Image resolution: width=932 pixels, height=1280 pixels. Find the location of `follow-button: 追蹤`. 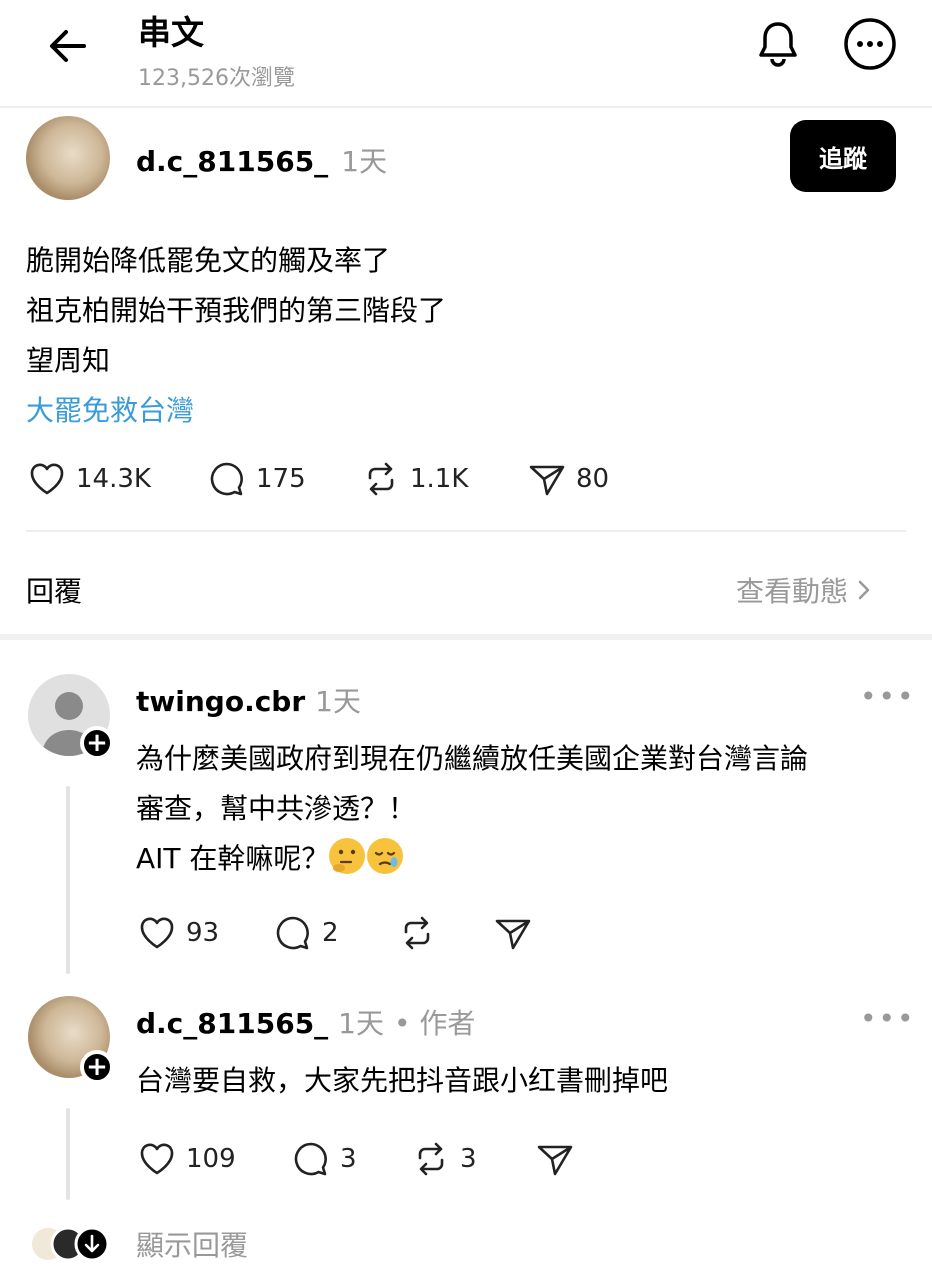

follow-button: 追蹤 is located at coordinates (843, 156).